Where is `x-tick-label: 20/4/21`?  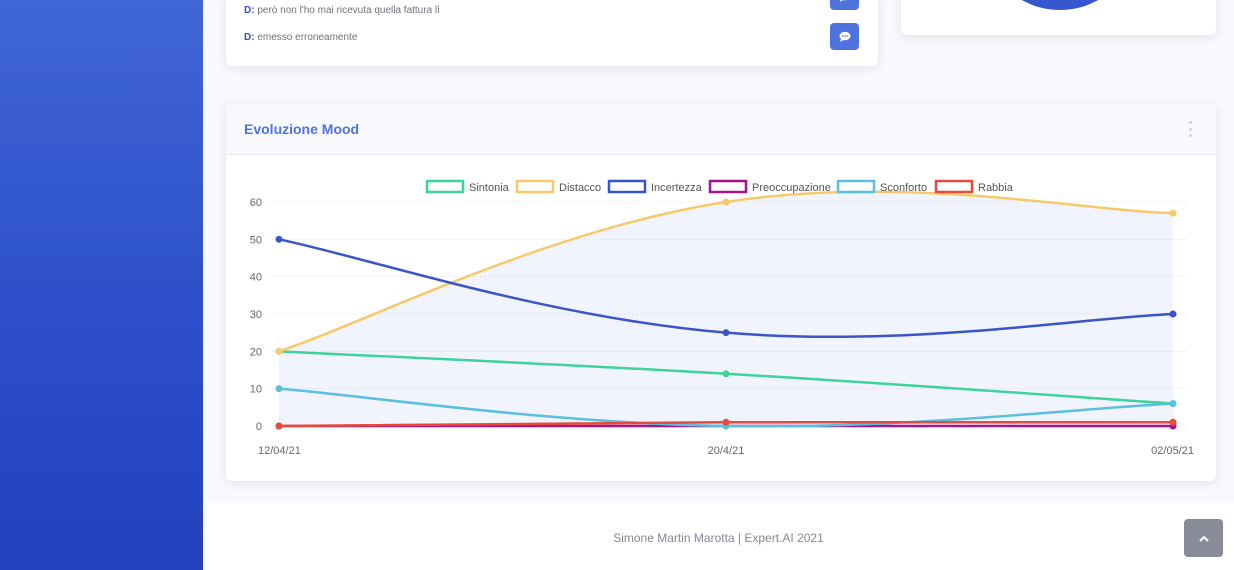
x-tick-label: 20/4/21 is located at coordinates (726, 451).